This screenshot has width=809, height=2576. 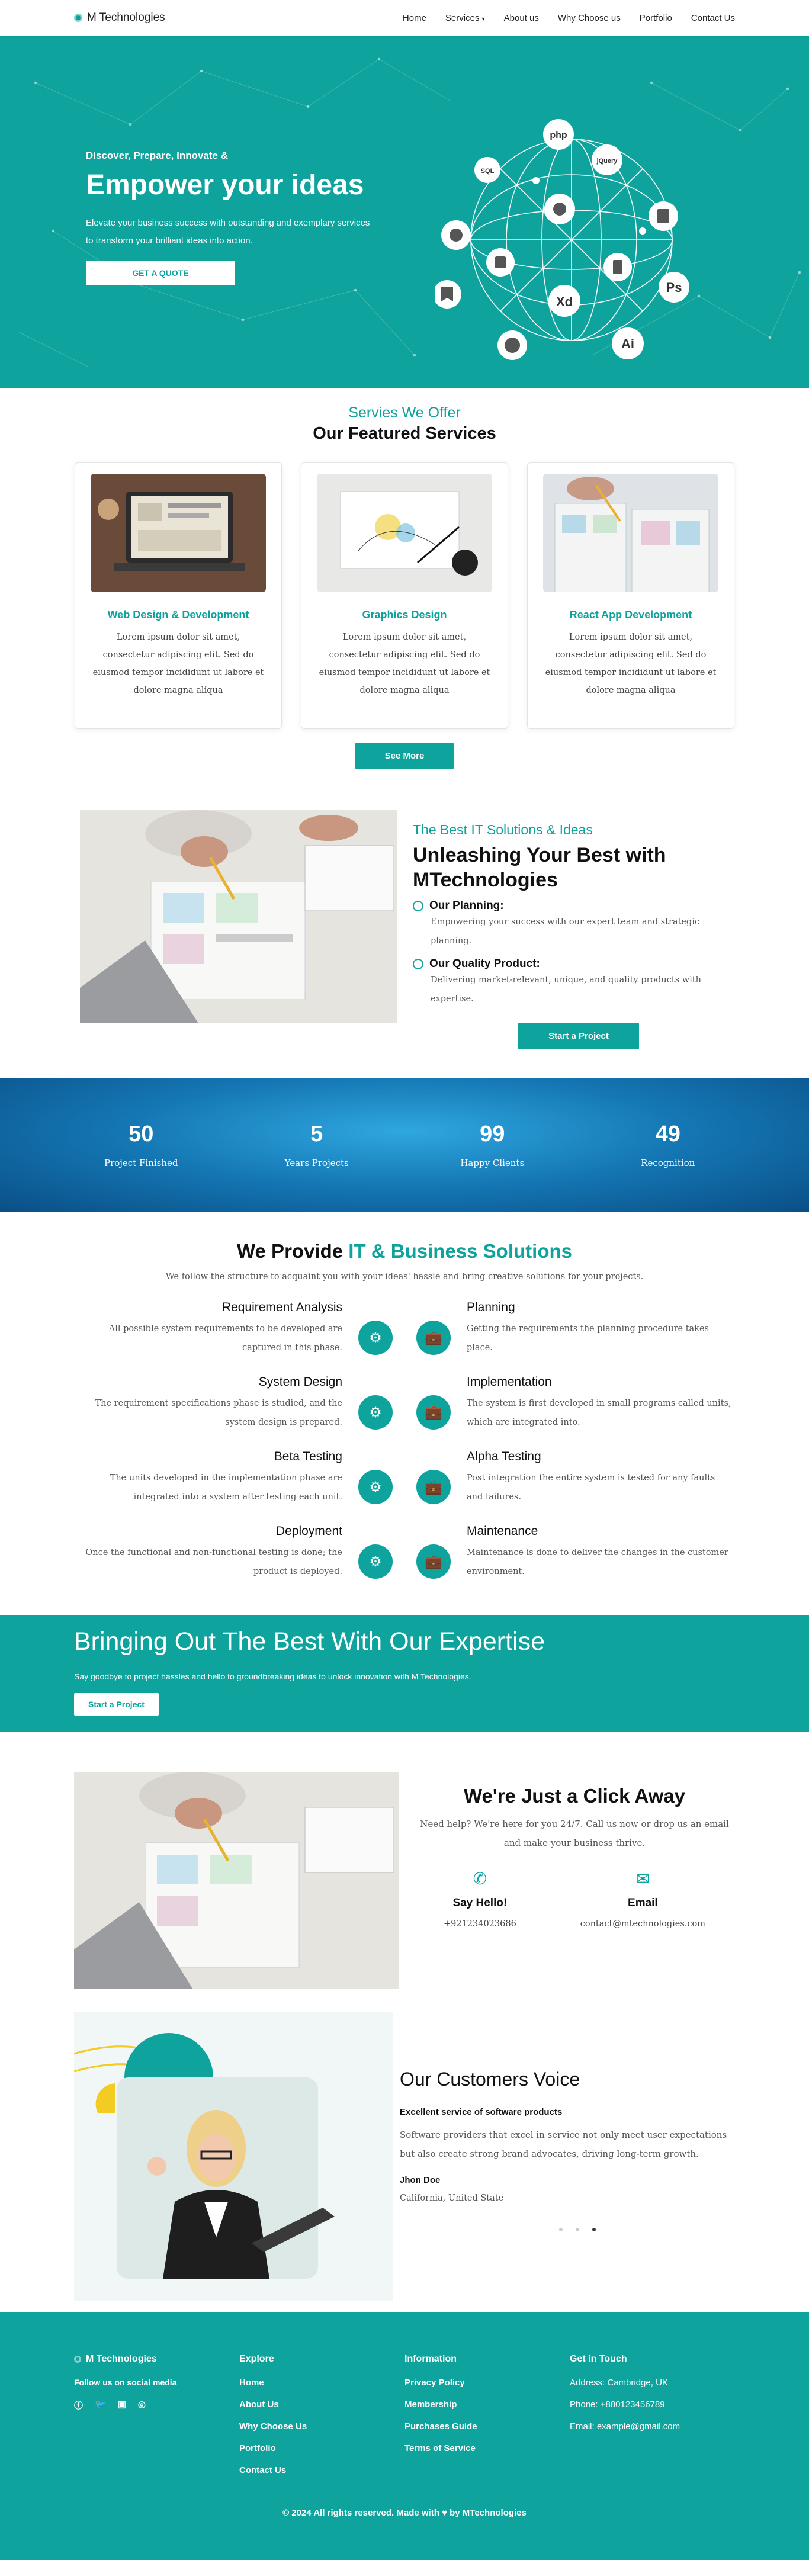 What do you see at coordinates (503, 1531) in the screenshot?
I see `step-title: Maintenance` at bounding box center [503, 1531].